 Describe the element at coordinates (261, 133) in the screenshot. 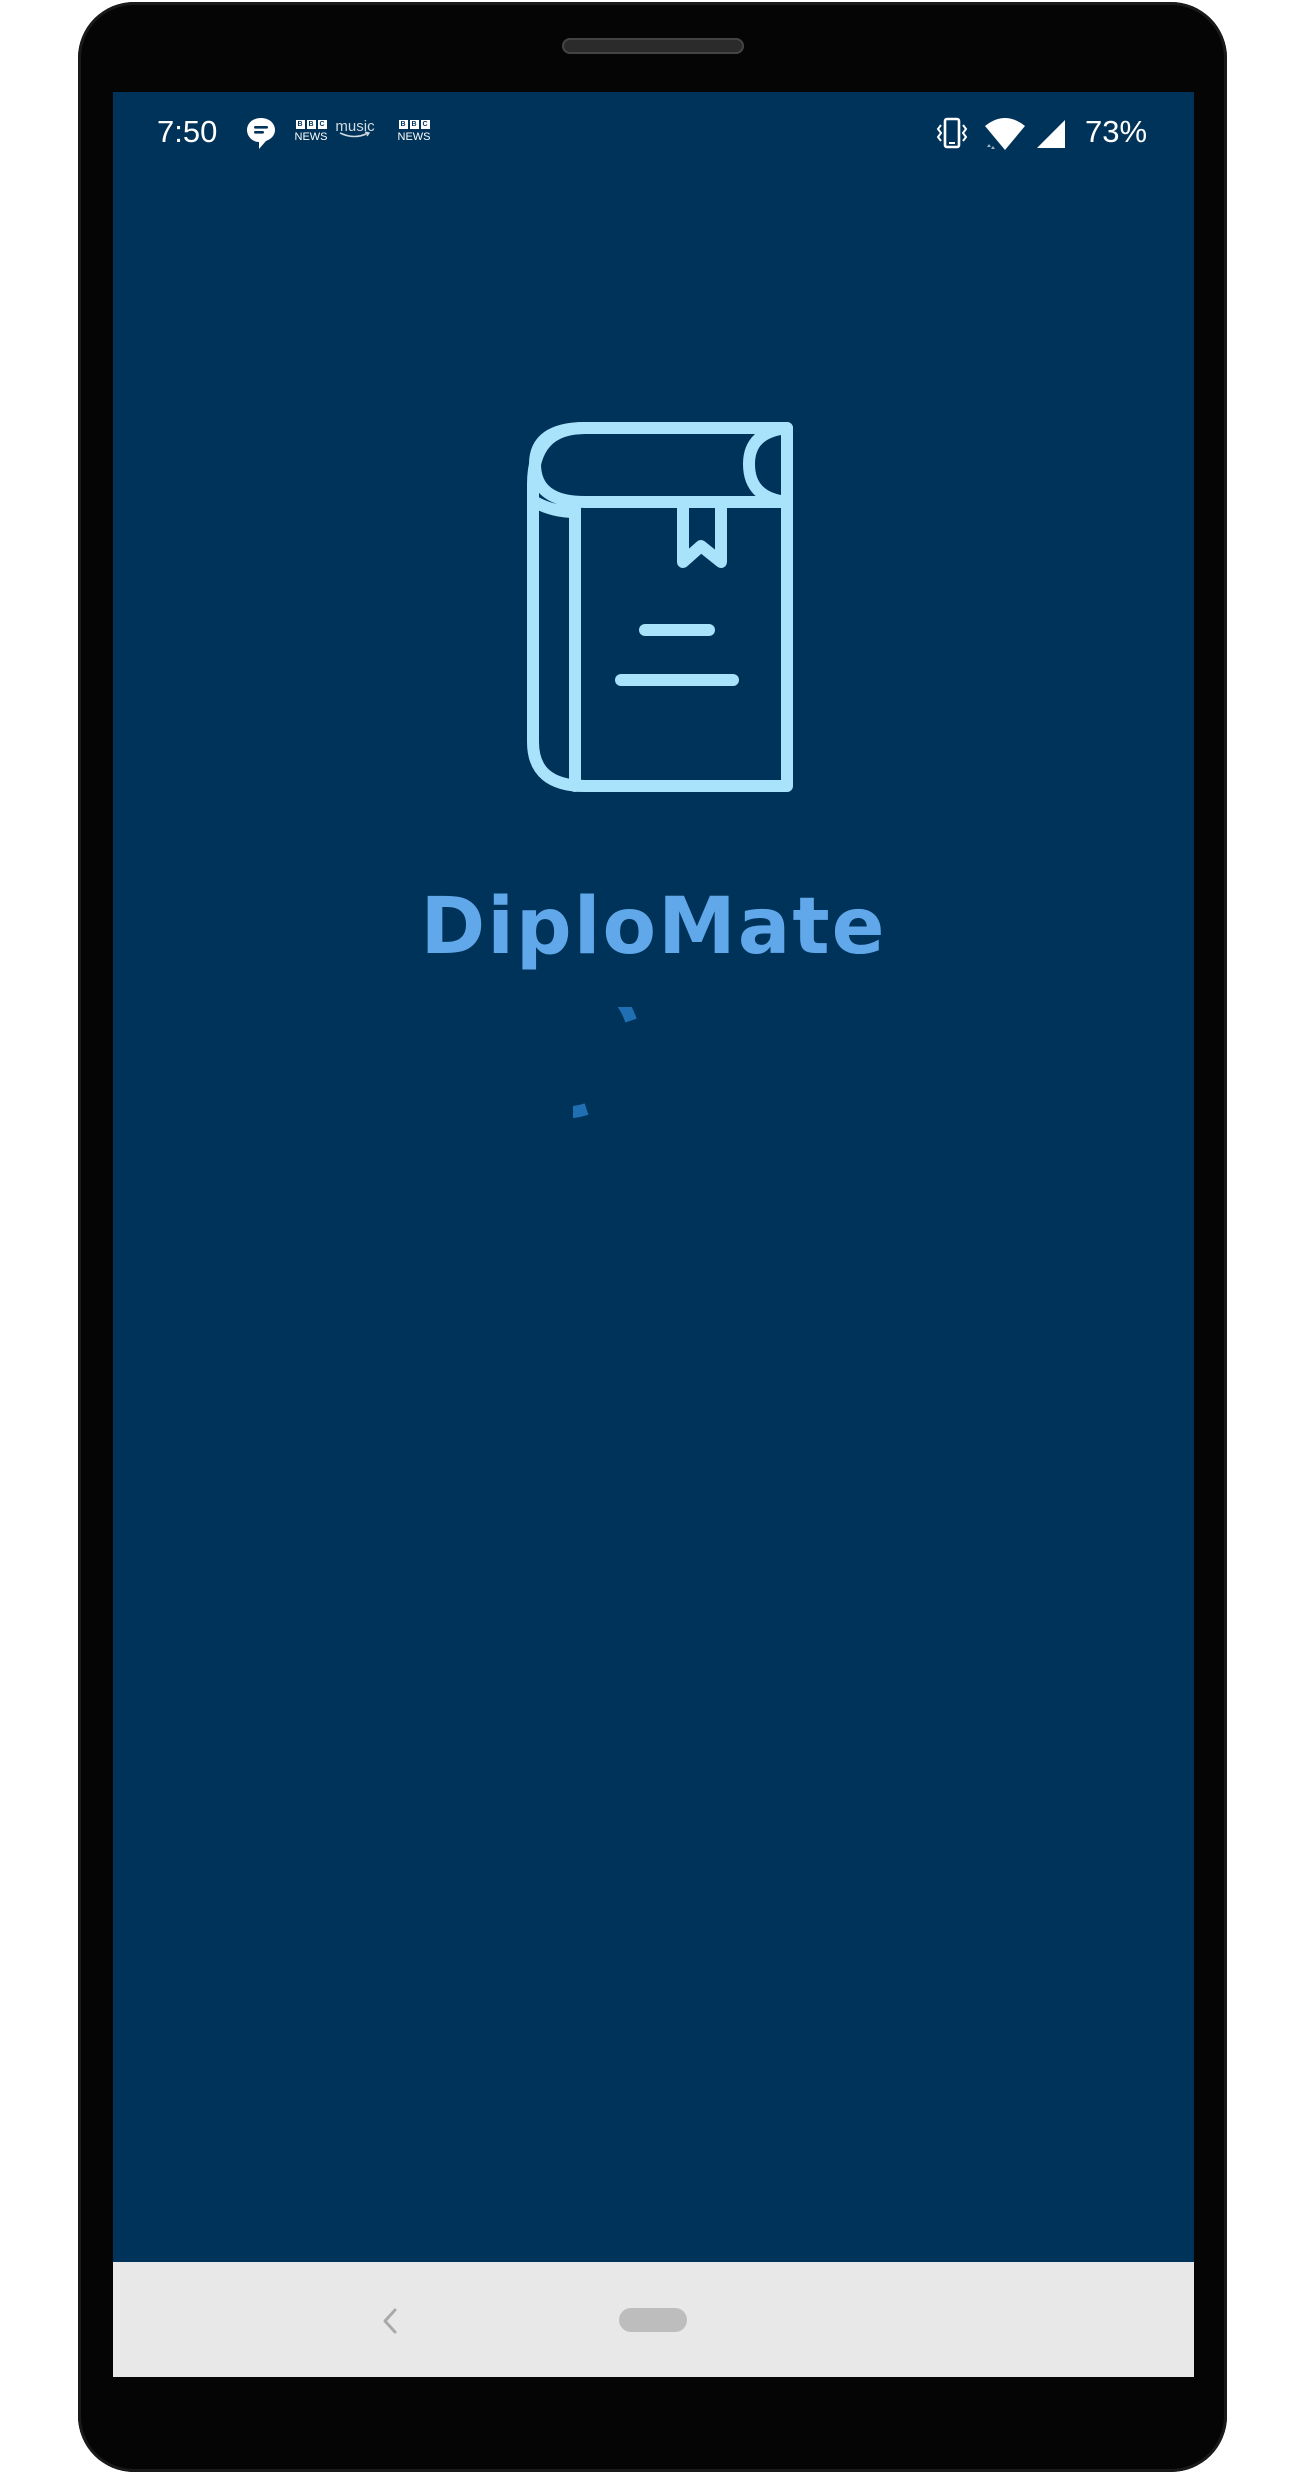

I see `message-bubble-icon` at that location.